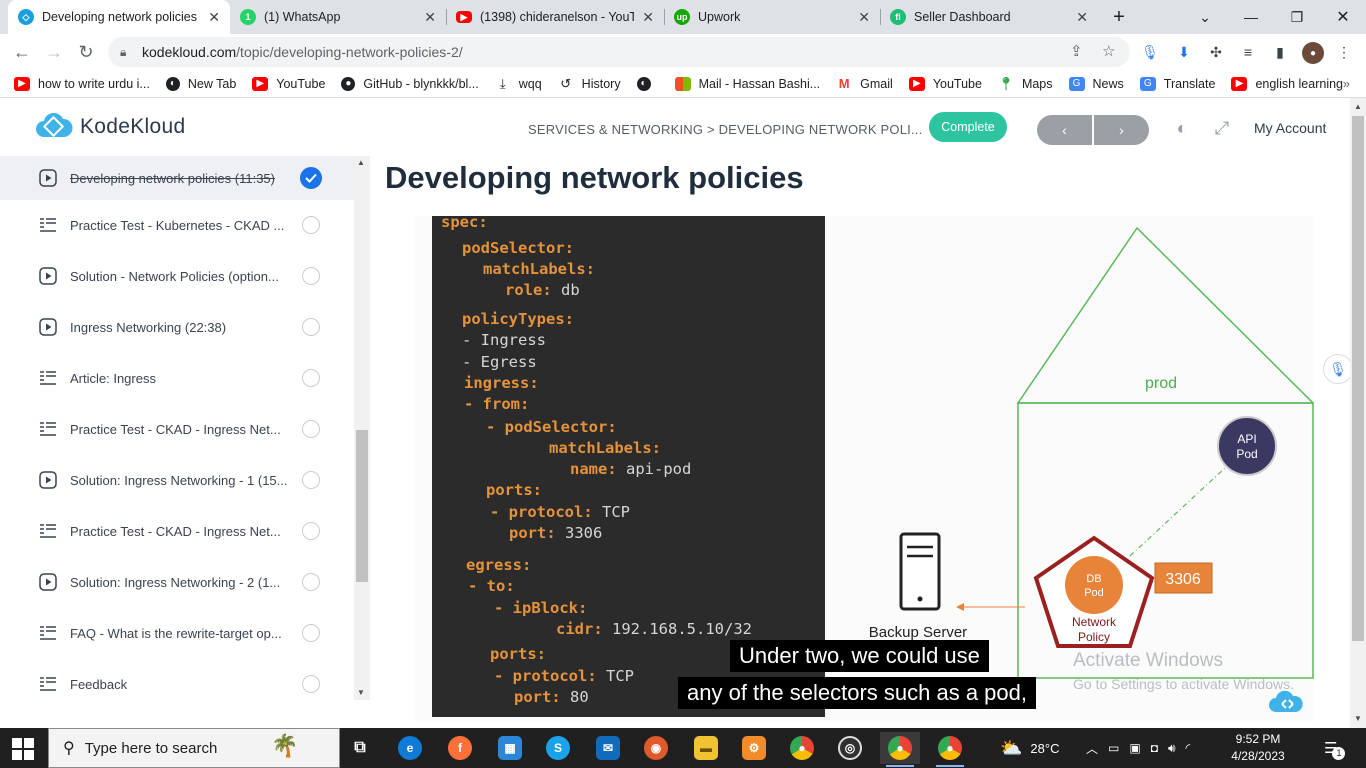  I want to click on sidebar-item-developing-network-policies: Developing network policies (11:35), so click(177, 178).